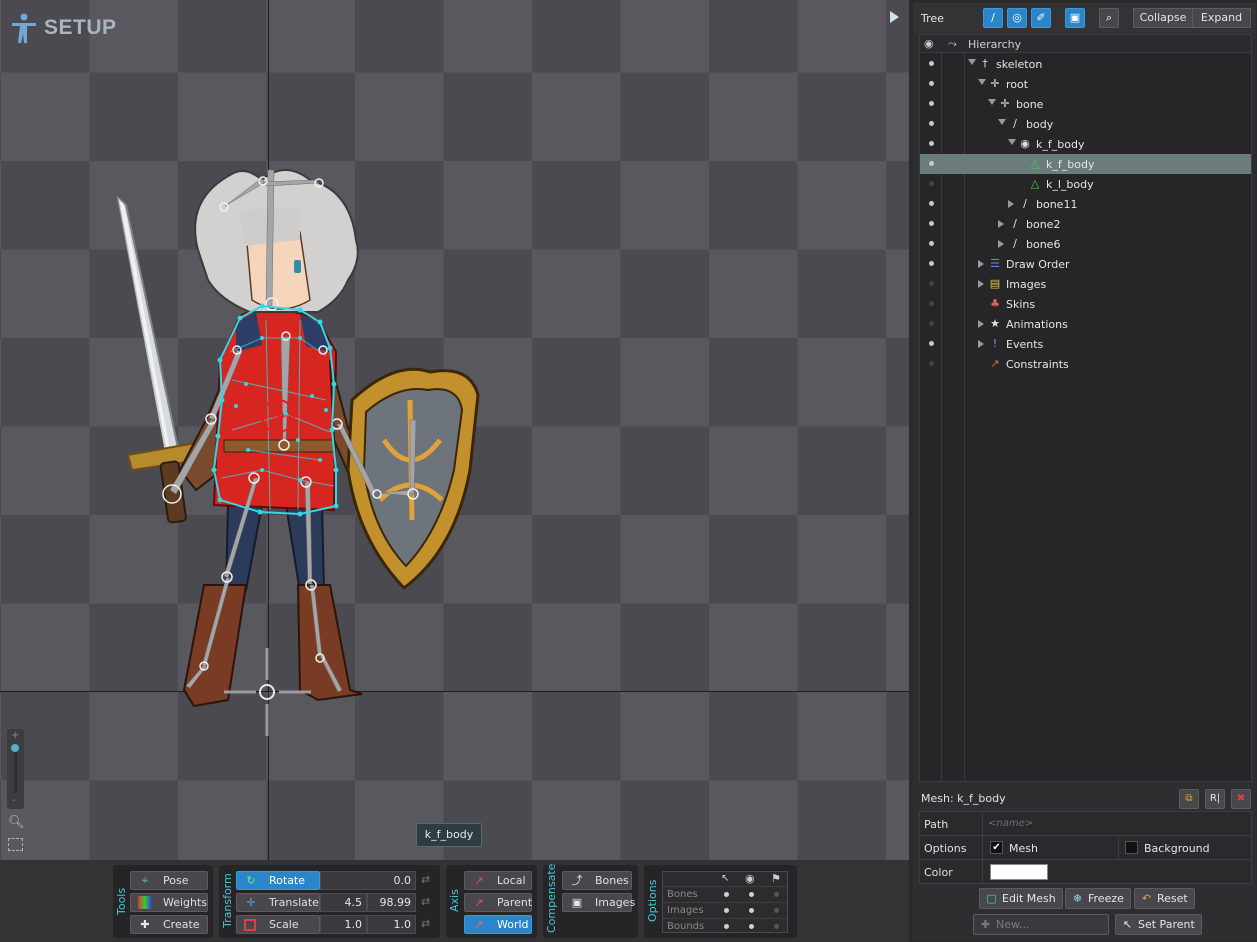 The height and width of the screenshot is (942, 1257). I want to click on translate-y-field: 98.99, so click(391, 902).